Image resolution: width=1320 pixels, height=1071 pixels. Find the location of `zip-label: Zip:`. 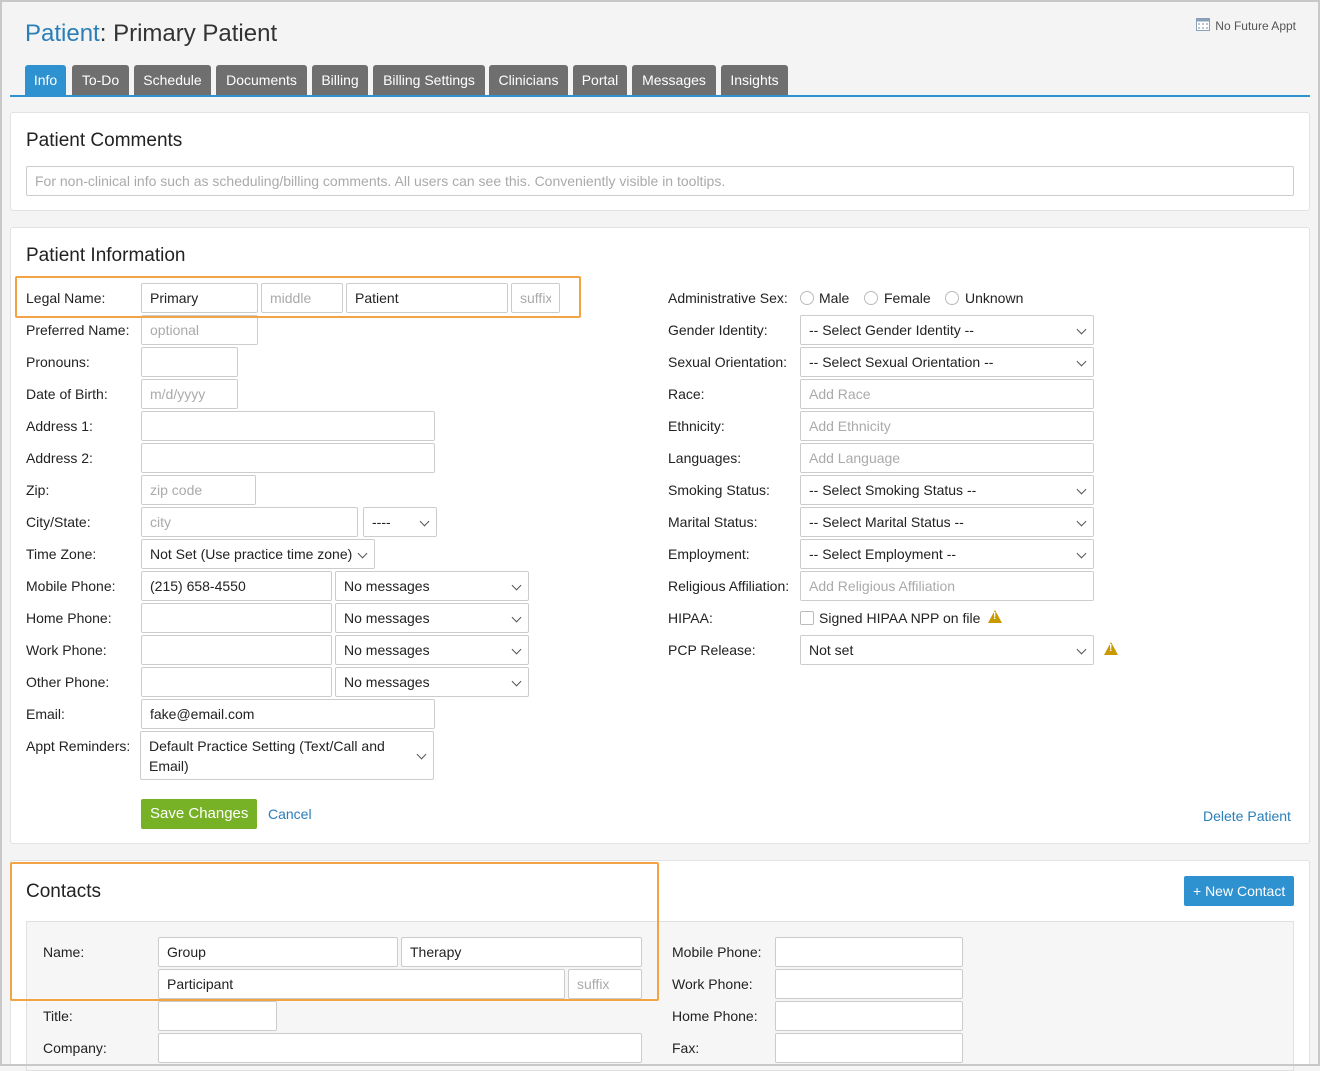

zip-label: Zip: is located at coordinates (38, 490).